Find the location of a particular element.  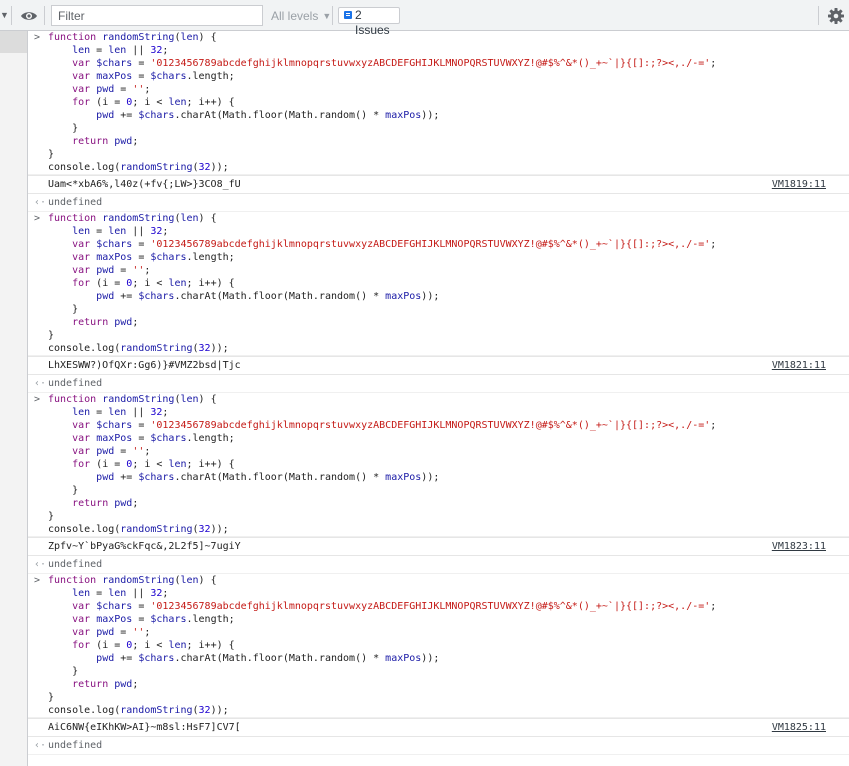

issues-button: 2 Issues is located at coordinates (369, 22).